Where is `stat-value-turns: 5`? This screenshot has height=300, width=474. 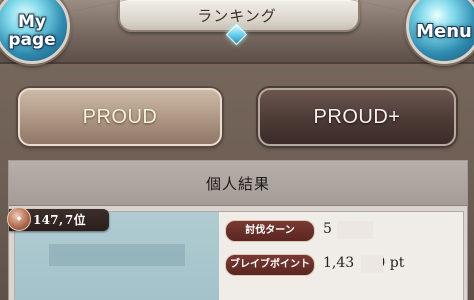
stat-value-turns: 5 is located at coordinates (327, 229).